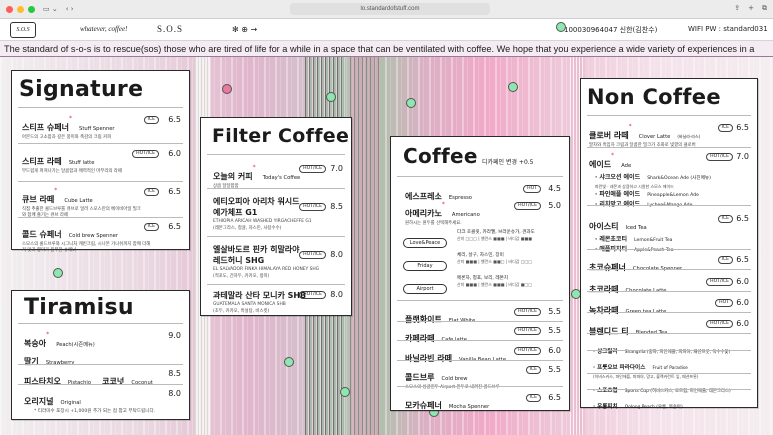 The width and height of the screenshot is (773, 435). What do you see at coordinates (495, 284) in the screenshot?
I see `bean-profile: 산미 ■■■ | 밸런스 ■■■ | 바디감 ■□□` at bounding box center [495, 284].